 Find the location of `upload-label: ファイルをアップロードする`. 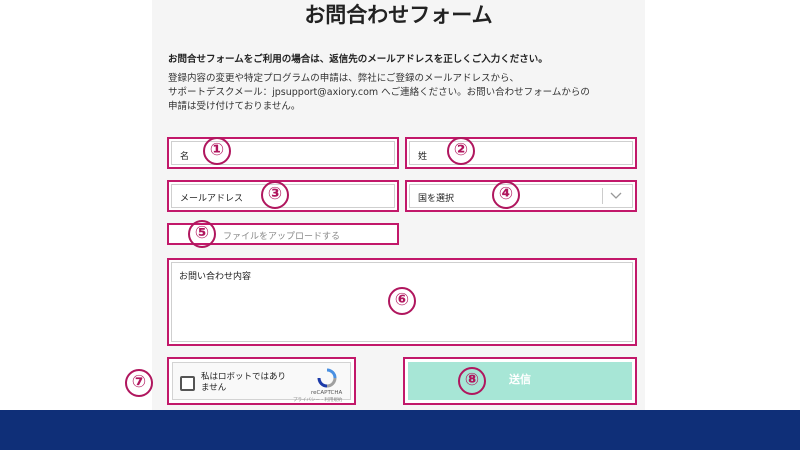

upload-label: ファイルをアップロードする is located at coordinates (282, 237).